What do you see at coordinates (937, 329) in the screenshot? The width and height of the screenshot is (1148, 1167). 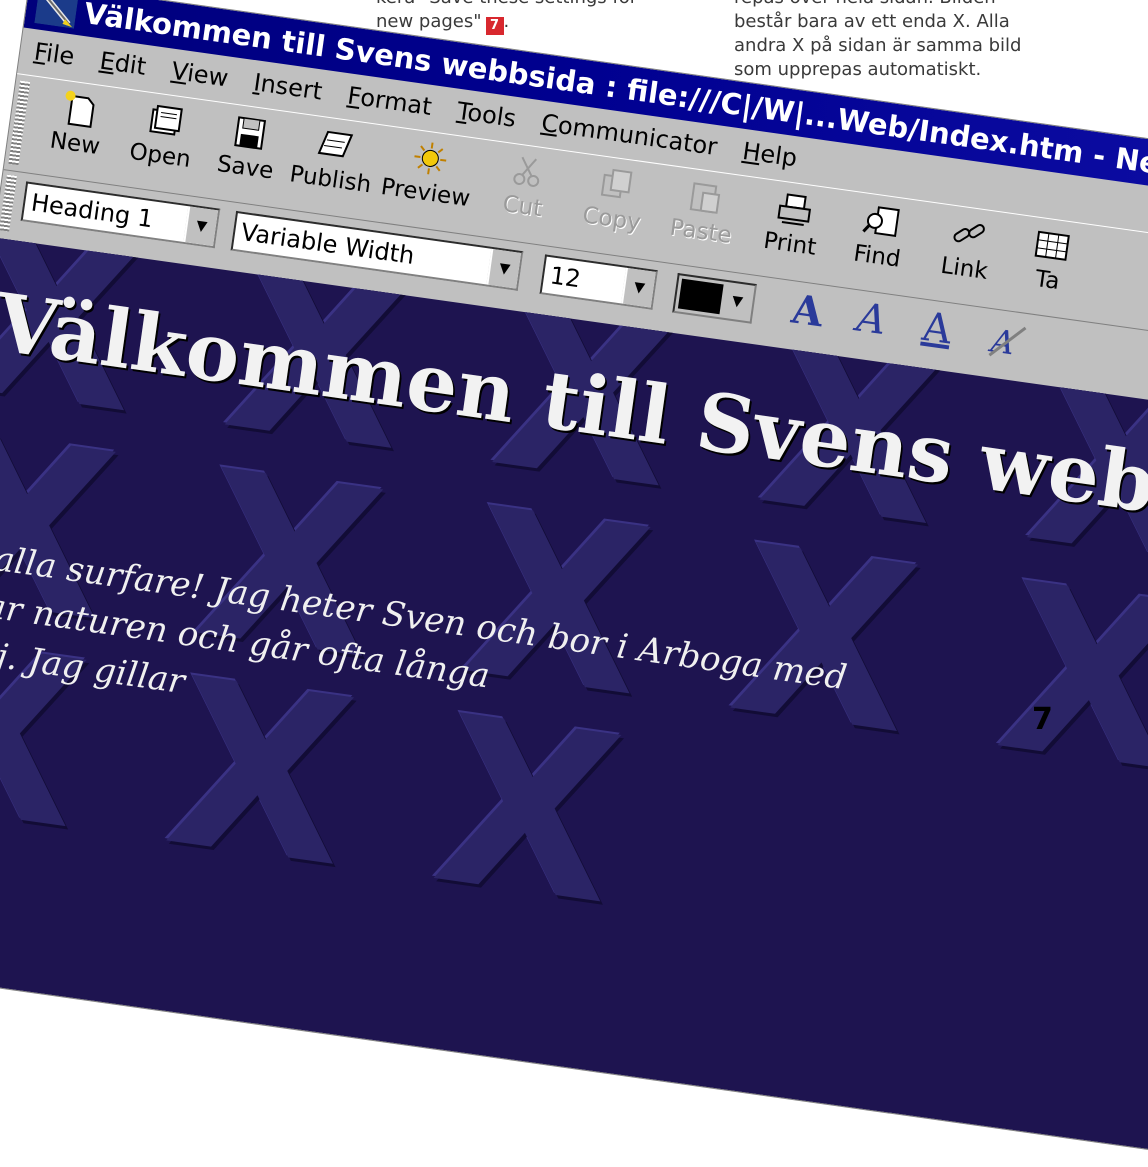 I see `underline-icon: A` at bounding box center [937, 329].